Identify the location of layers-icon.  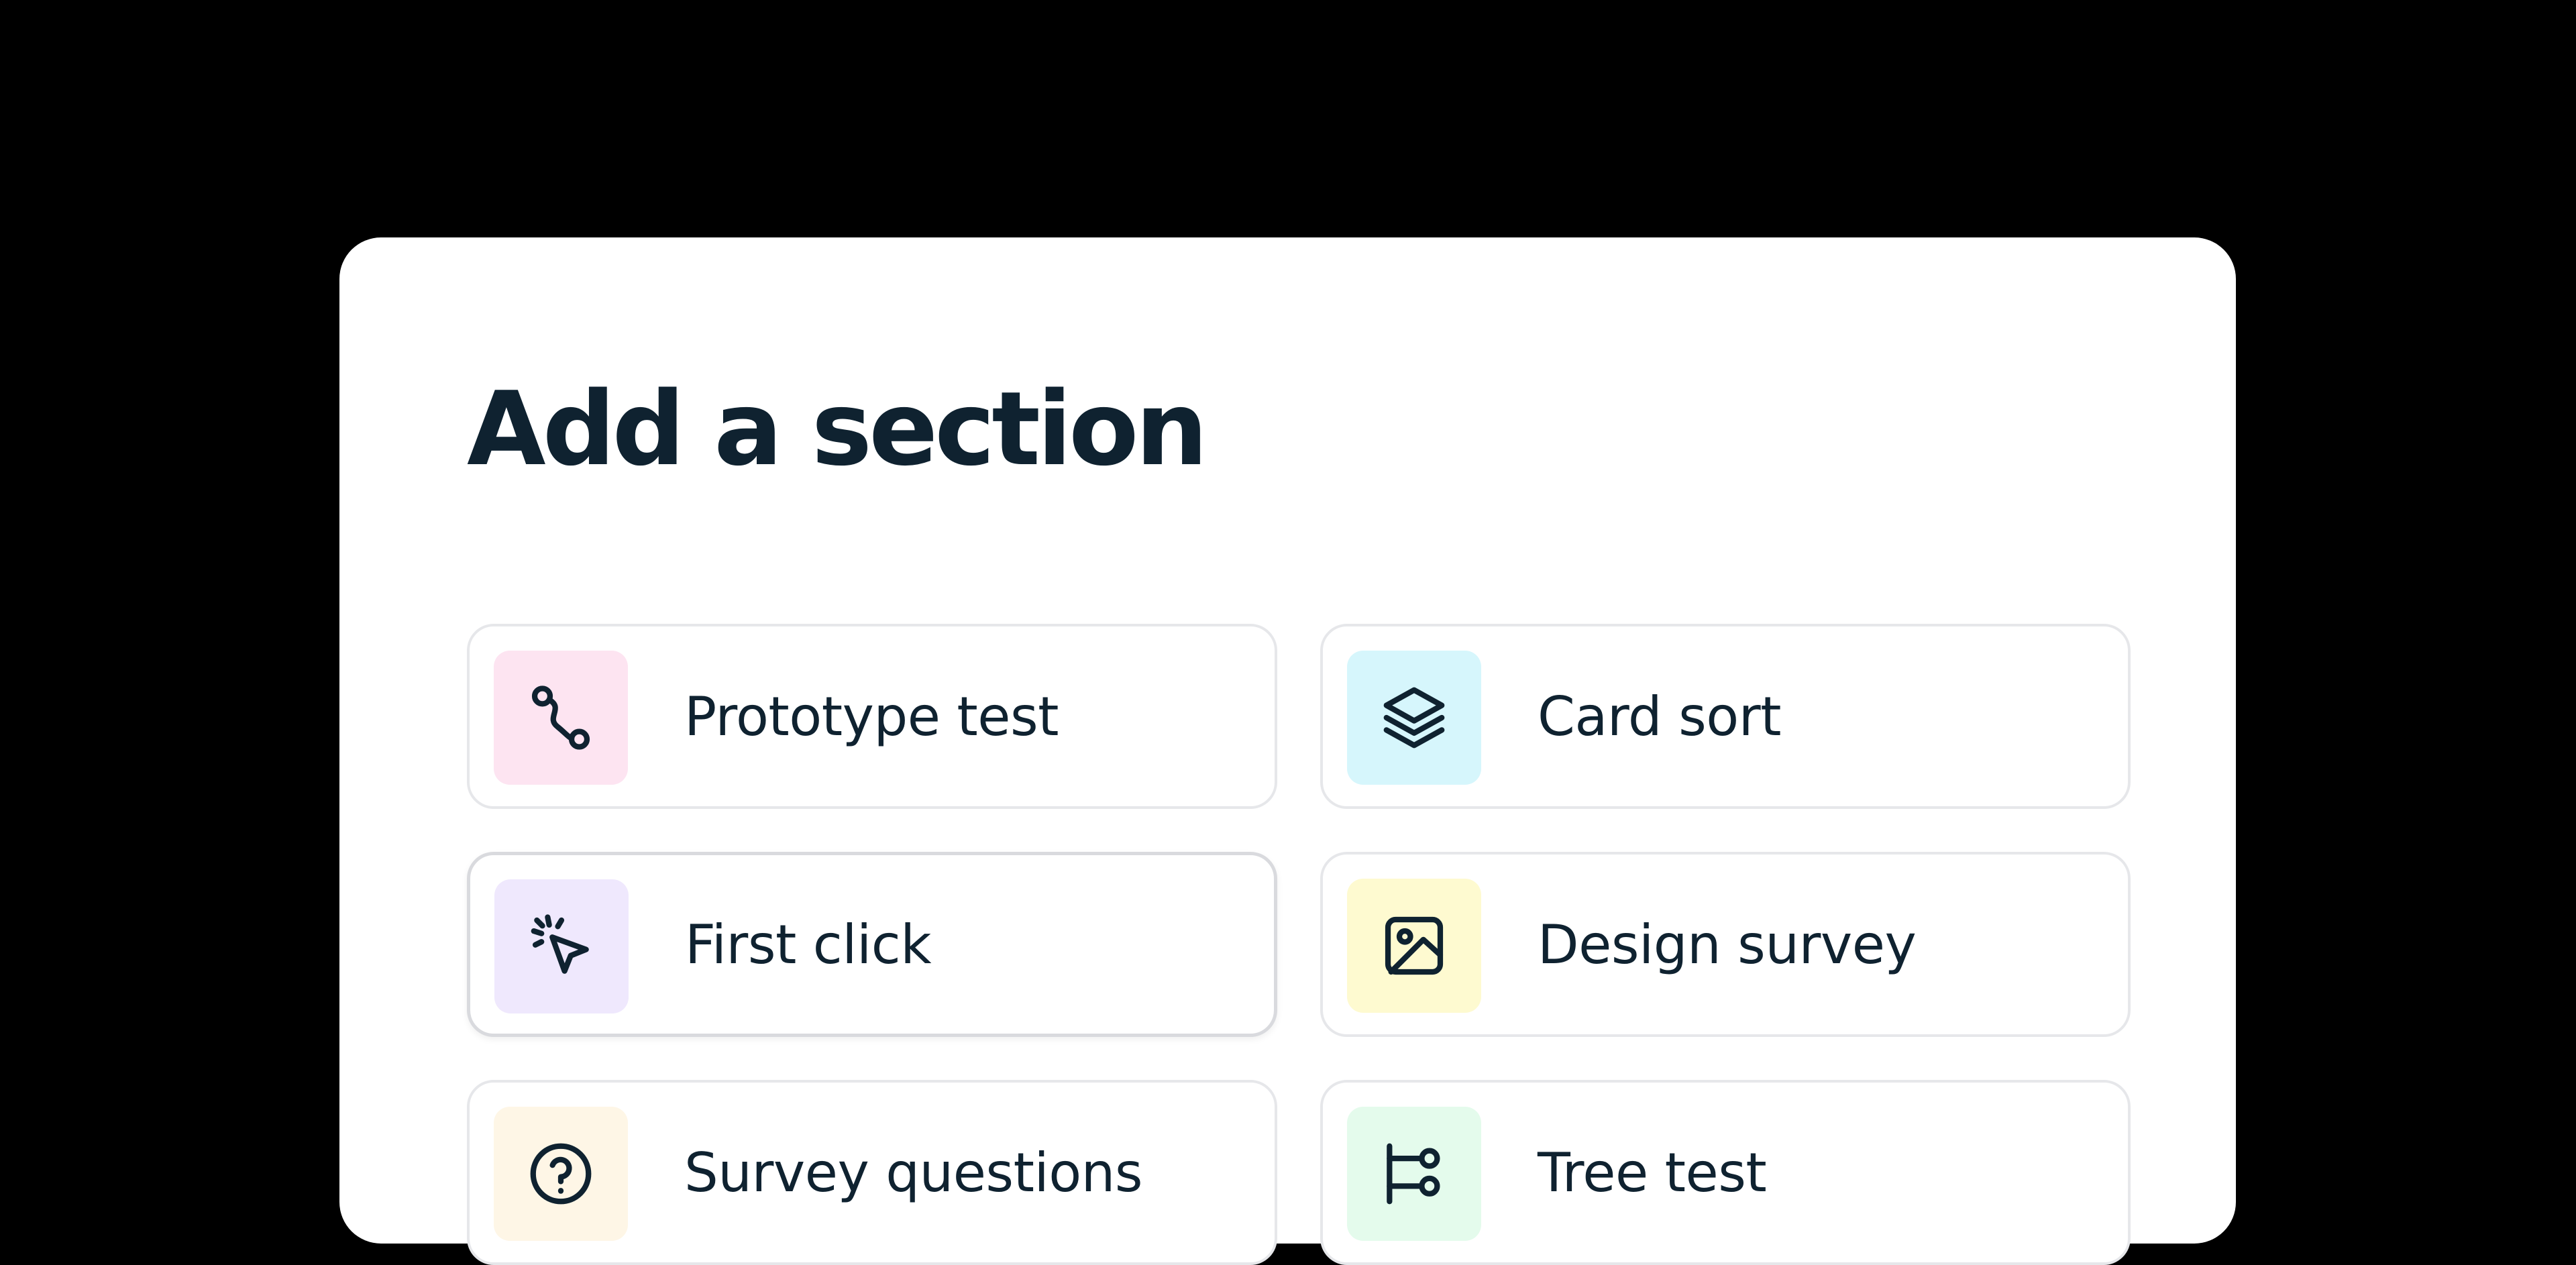
(1414, 718).